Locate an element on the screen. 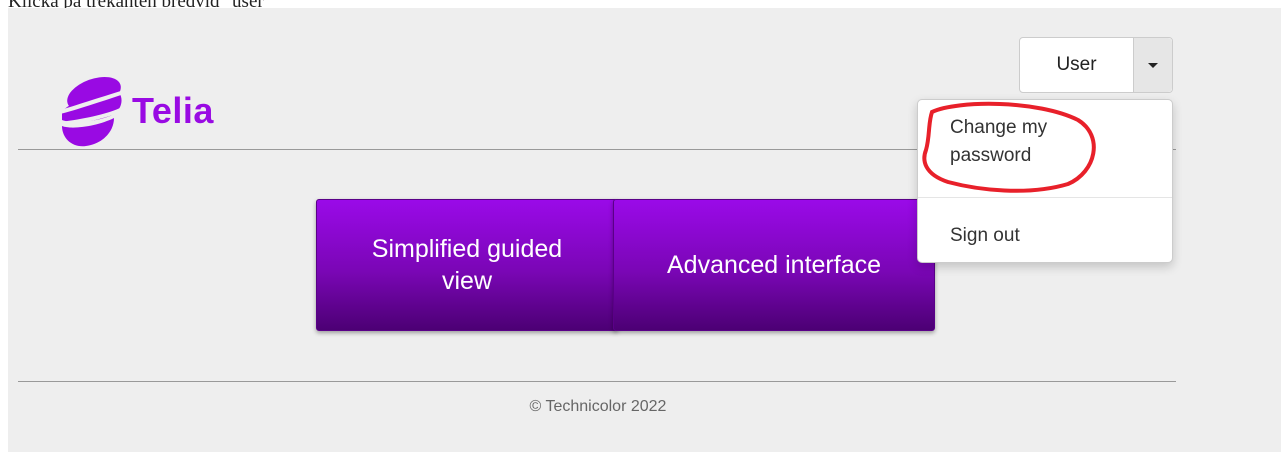  footer-divider is located at coordinates (597, 381).